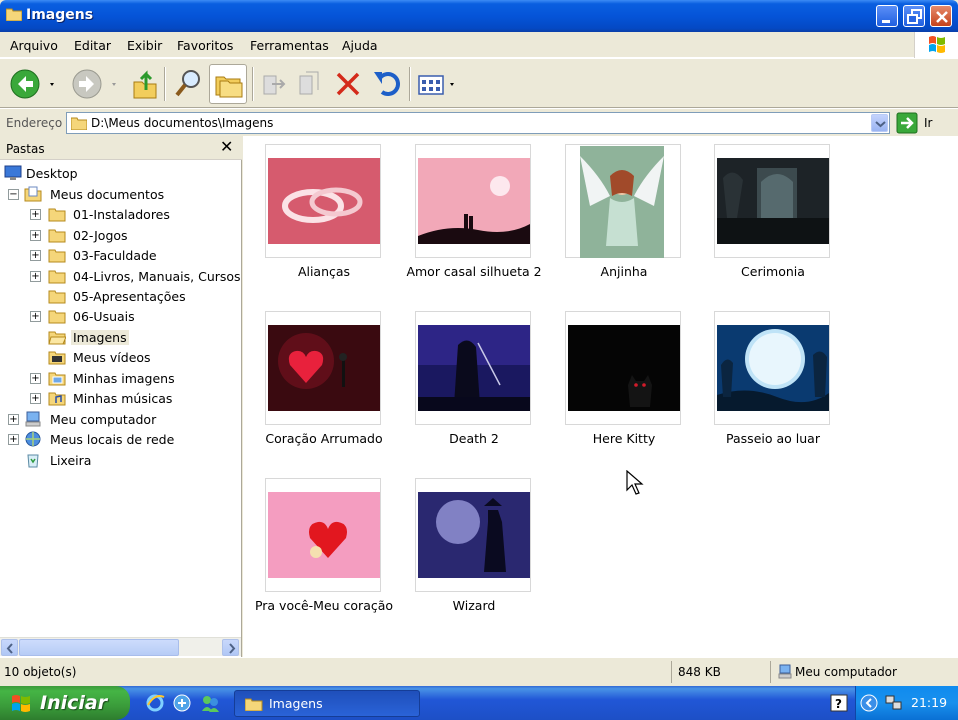  What do you see at coordinates (34, 45) in the screenshot?
I see `menu-arquivo: Arquivo` at bounding box center [34, 45].